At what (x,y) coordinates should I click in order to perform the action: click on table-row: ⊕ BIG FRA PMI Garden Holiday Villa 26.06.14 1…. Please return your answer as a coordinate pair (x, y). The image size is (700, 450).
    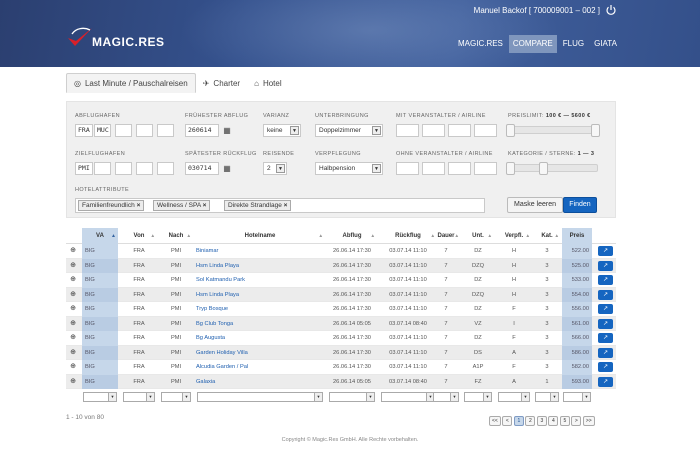
    Looking at the image, I should click on (341, 353).